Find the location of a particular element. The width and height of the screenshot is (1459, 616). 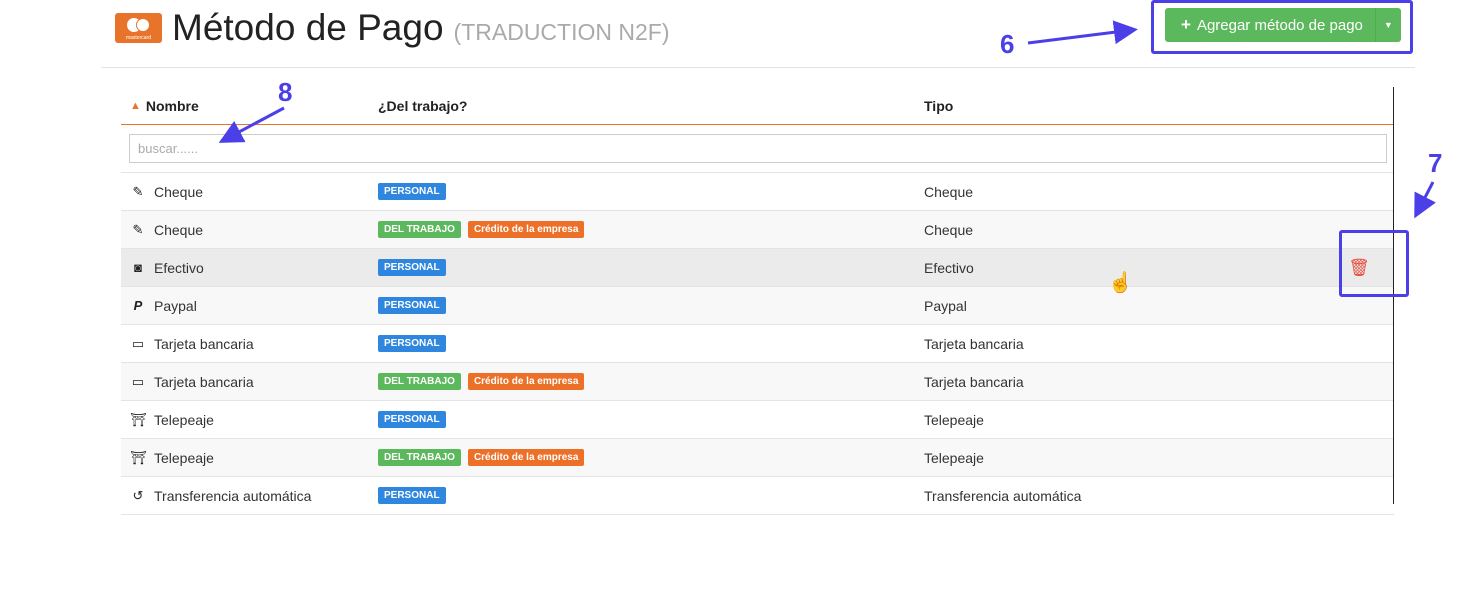

header-divider is located at coordinates (758, 67).